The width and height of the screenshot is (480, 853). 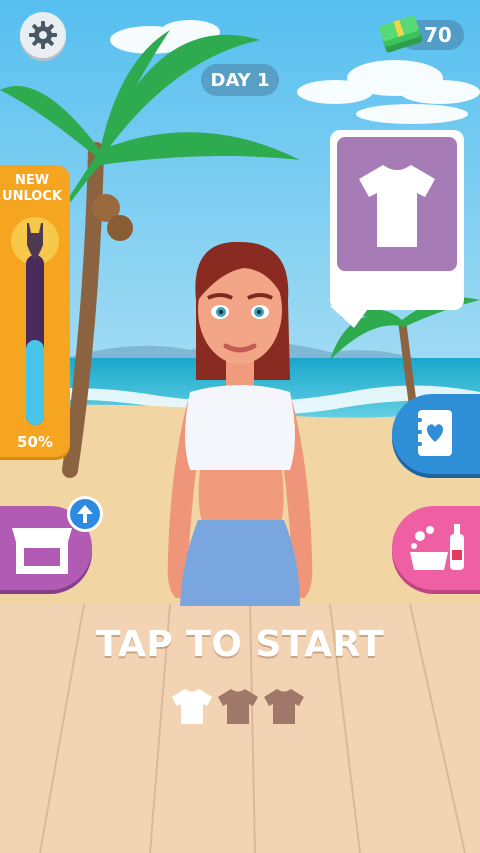 I want to click on money-stack-icon, so click(x=401, y=34).